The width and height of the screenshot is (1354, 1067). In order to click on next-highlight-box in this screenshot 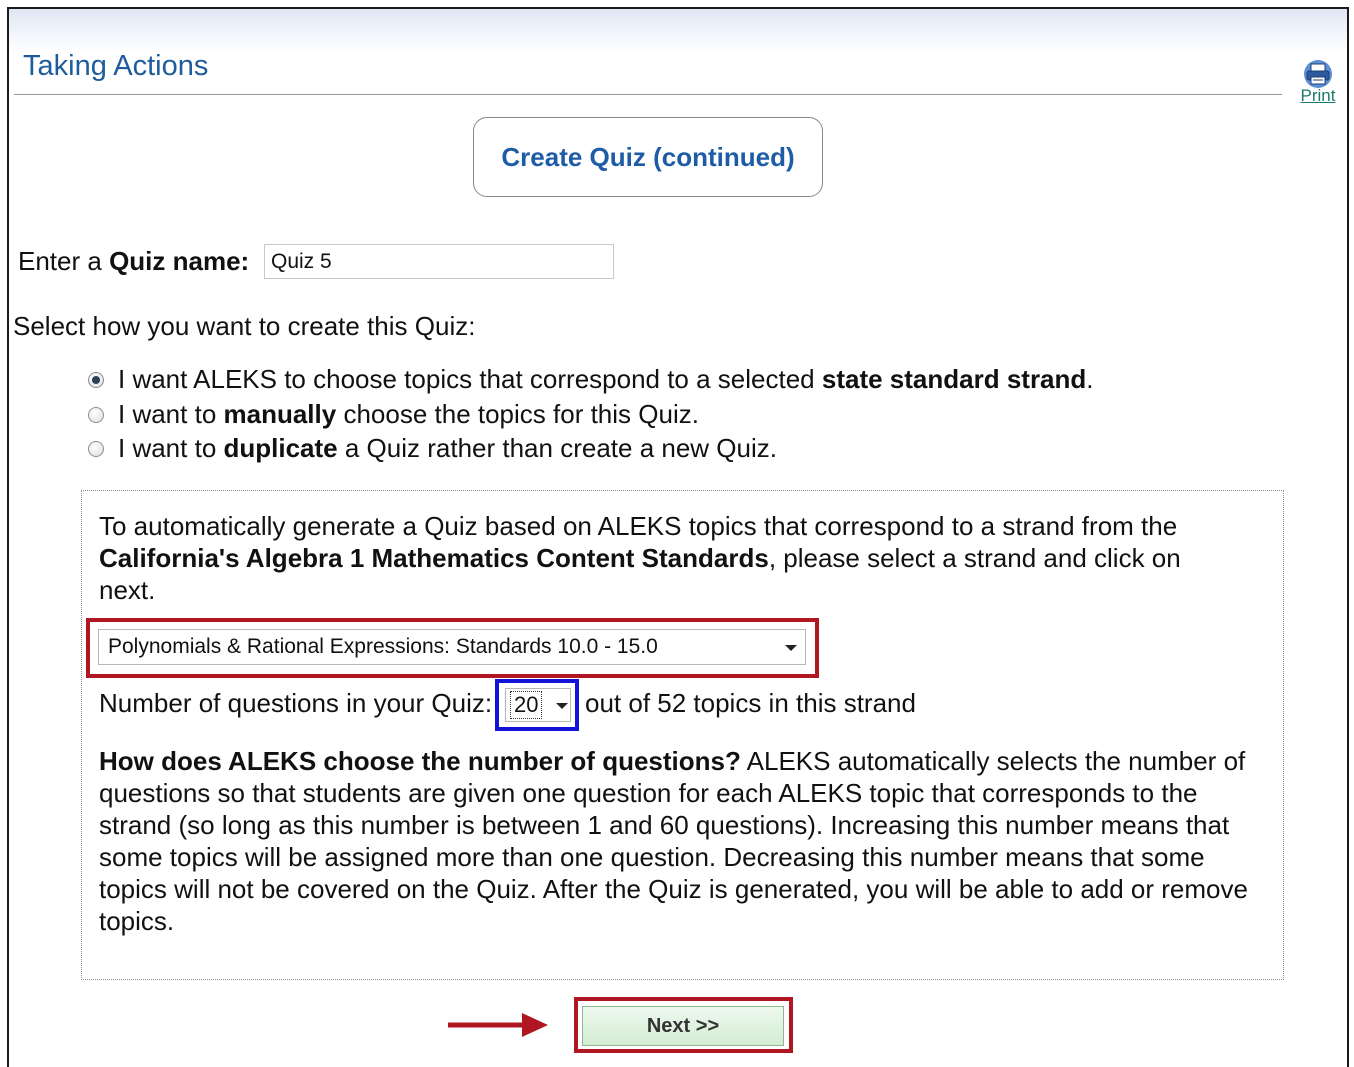, I will do `click(683, 1025)`.